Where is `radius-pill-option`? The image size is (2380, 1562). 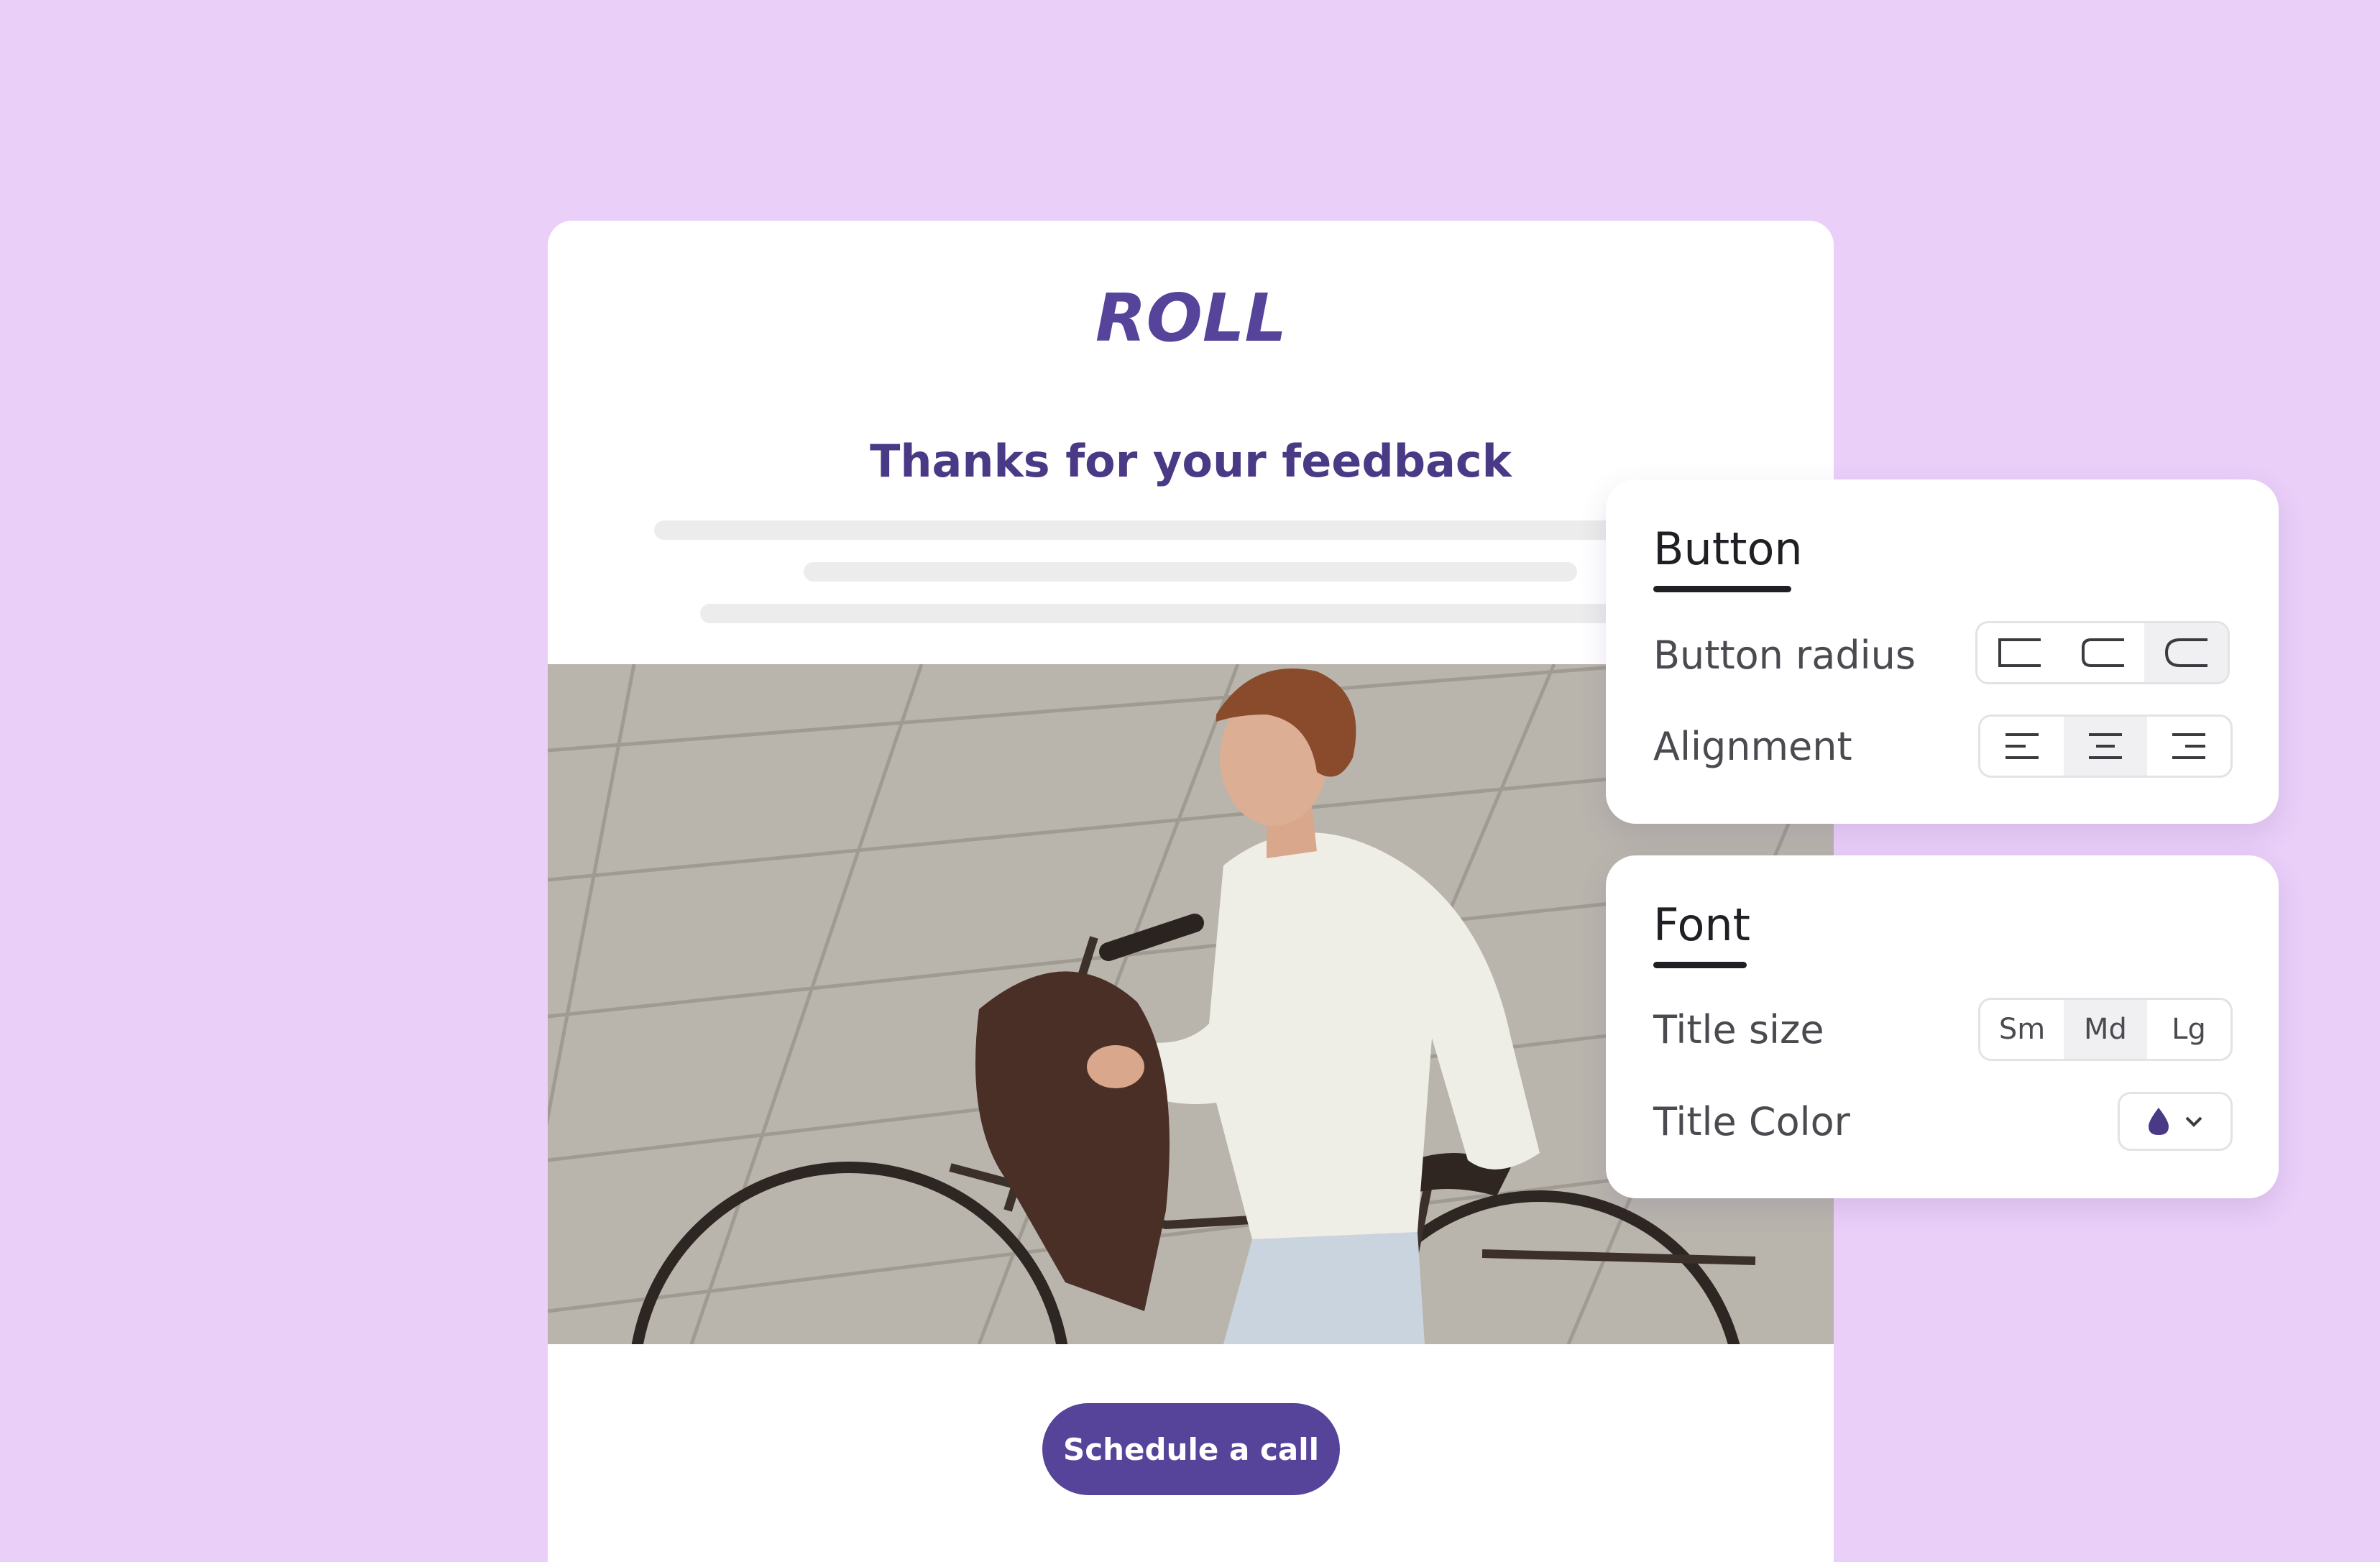 radius-pill-option is located at coordinates (2186, 652).